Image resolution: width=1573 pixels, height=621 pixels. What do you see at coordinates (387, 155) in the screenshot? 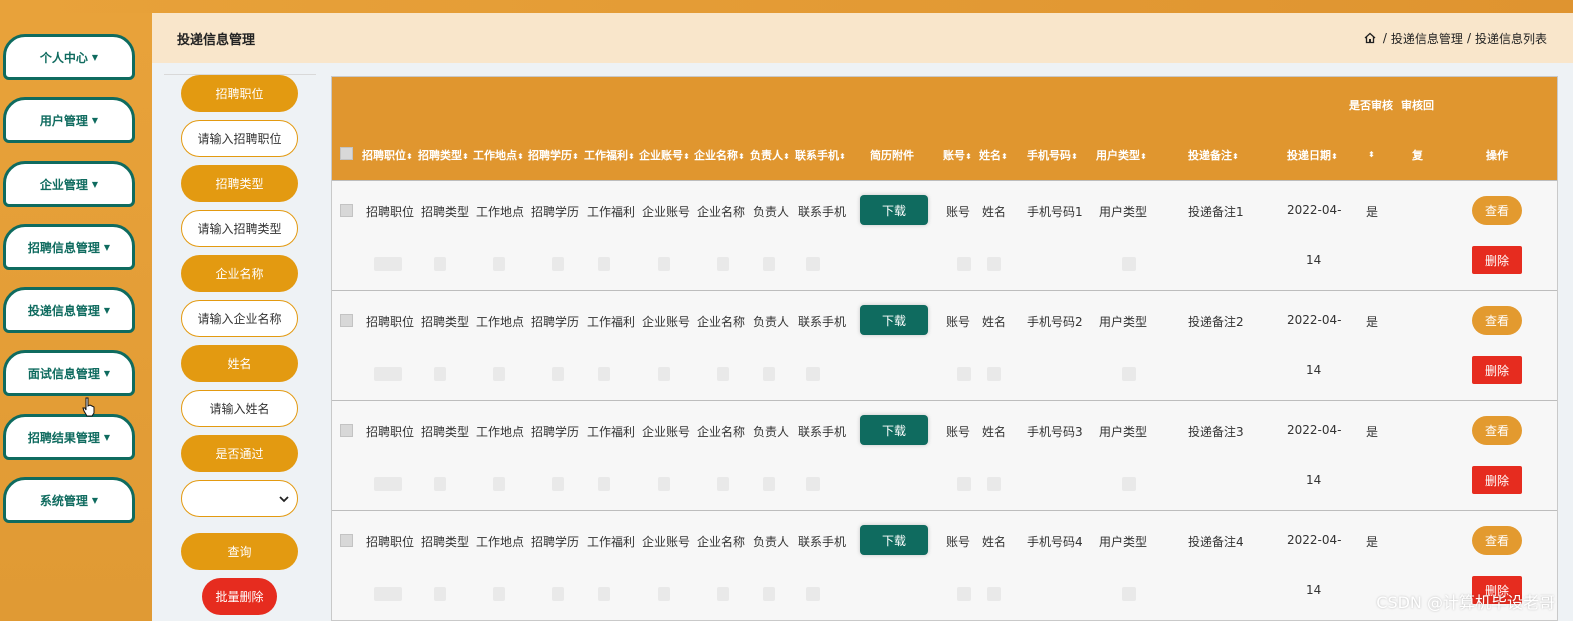
I see `col-header: 招聘职位⬍` at bounding box center [387, 155].